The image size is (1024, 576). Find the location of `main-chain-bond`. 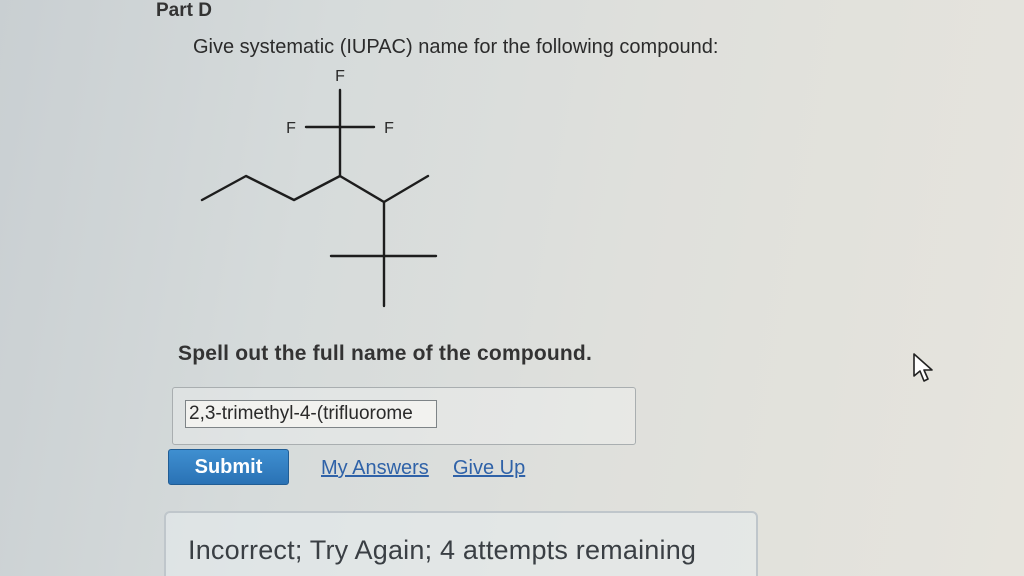

main-chain-bond is located at coordinates (315, 189).